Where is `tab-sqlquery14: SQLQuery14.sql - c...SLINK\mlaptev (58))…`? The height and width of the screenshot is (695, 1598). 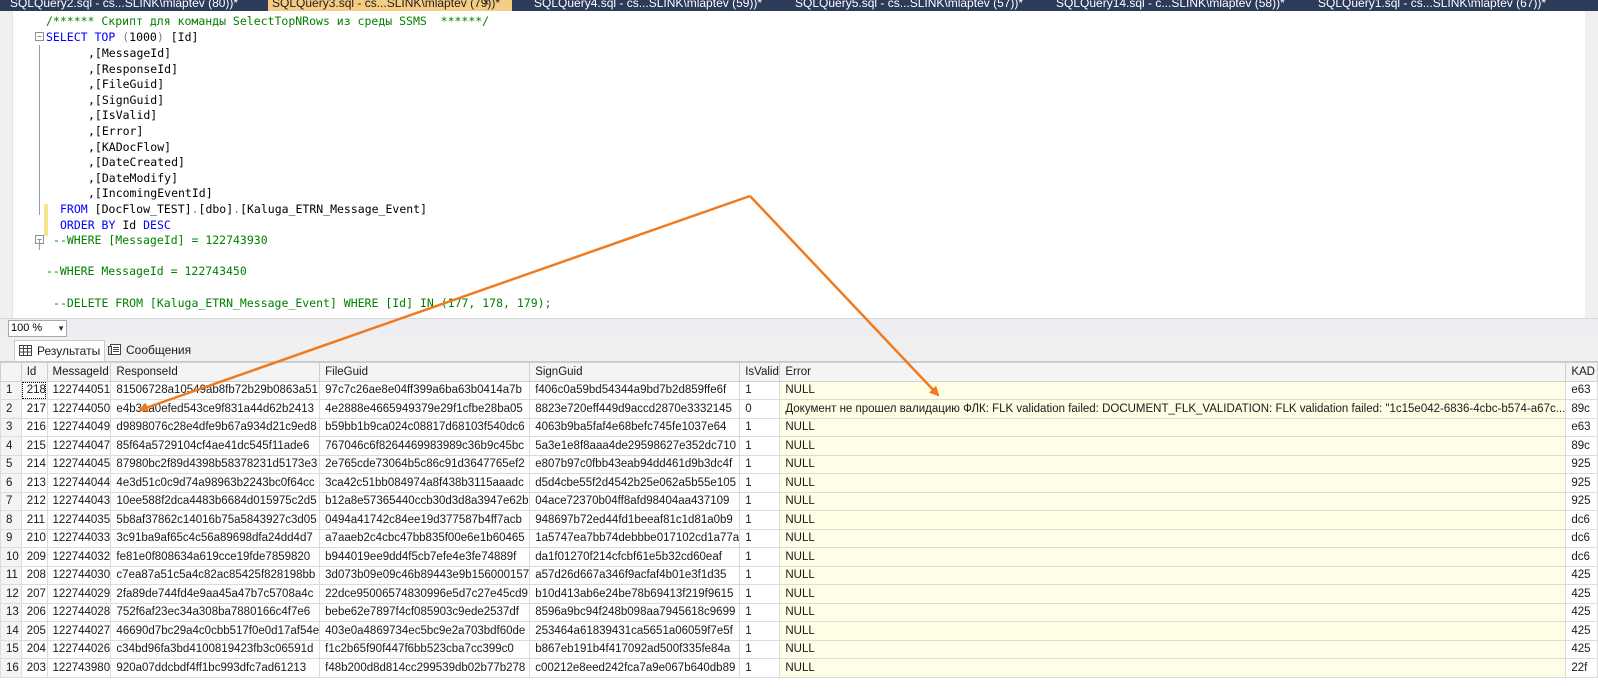 tab-sqlquery14: SQLQuery14.sql - c...SLINK\mlaptev (58))… is located at coordinates (1170, 5).